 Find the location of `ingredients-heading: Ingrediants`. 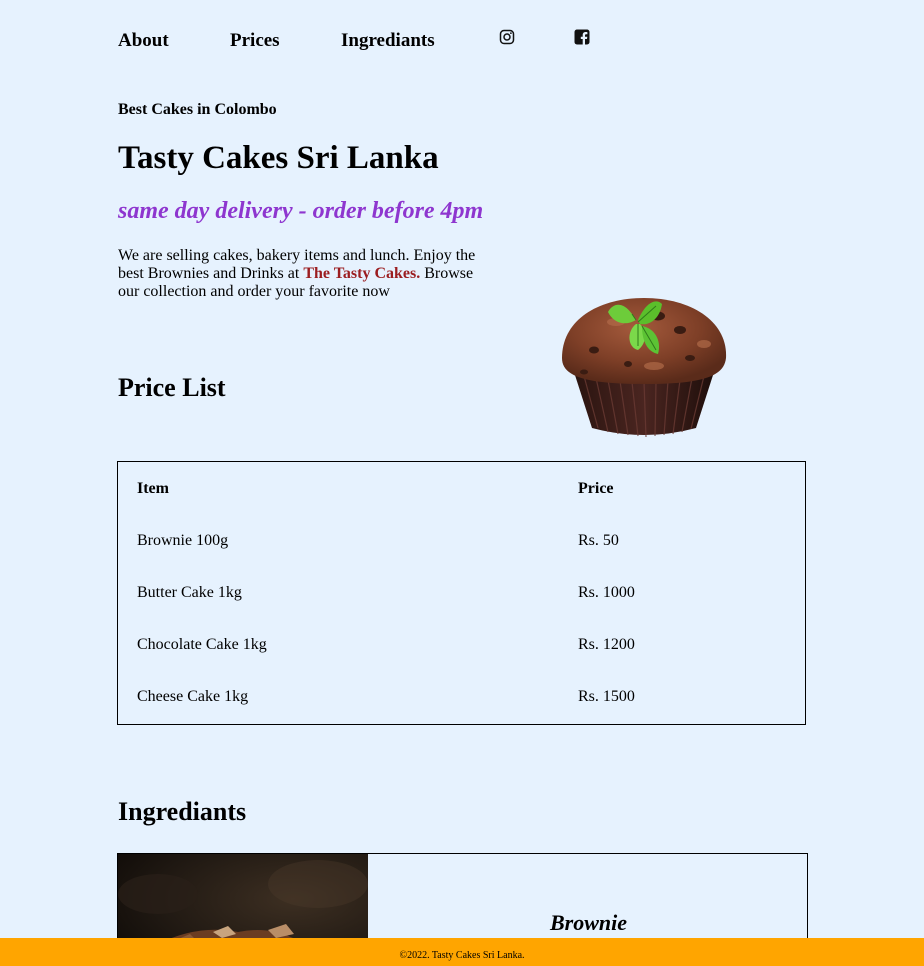

ingredients-heading: Ingrediants is located at coordinates (182, 811).